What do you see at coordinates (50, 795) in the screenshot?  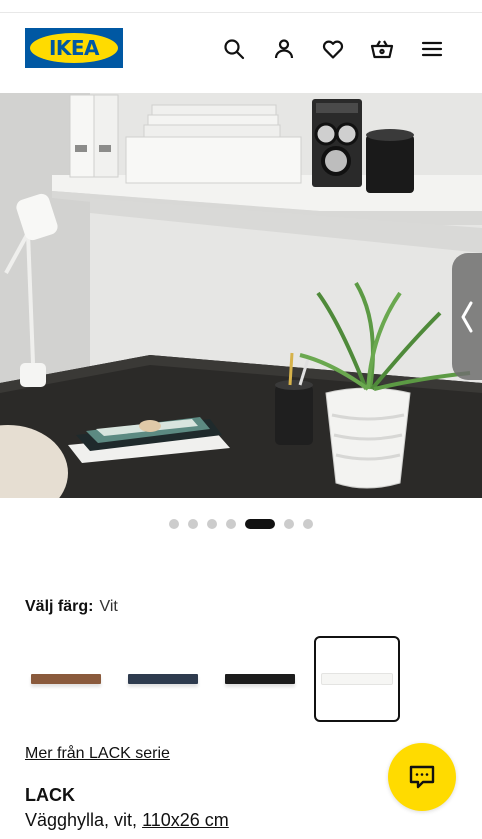 I see `product-name: LACK` at bounding box center [50, 795].